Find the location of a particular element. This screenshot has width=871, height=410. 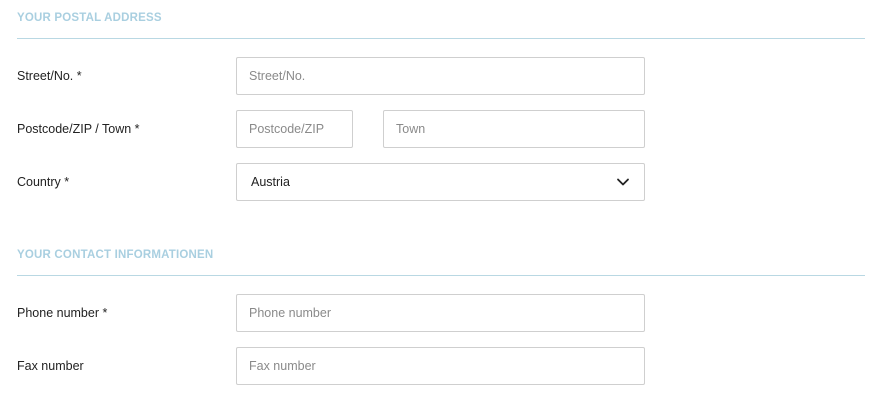

country-label: Country * is located at coordinates (43, 182).